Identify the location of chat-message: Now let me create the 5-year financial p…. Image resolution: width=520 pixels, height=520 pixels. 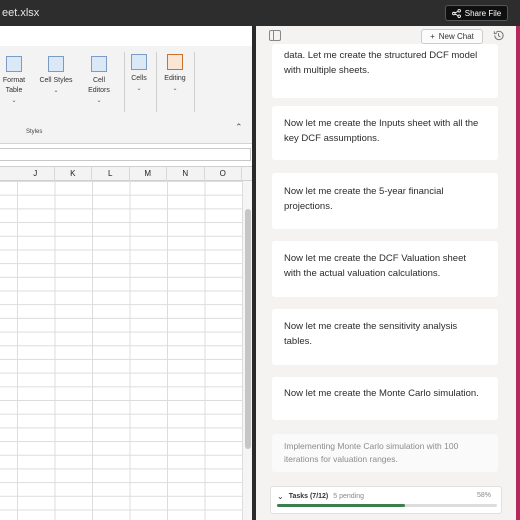
(385, 201).